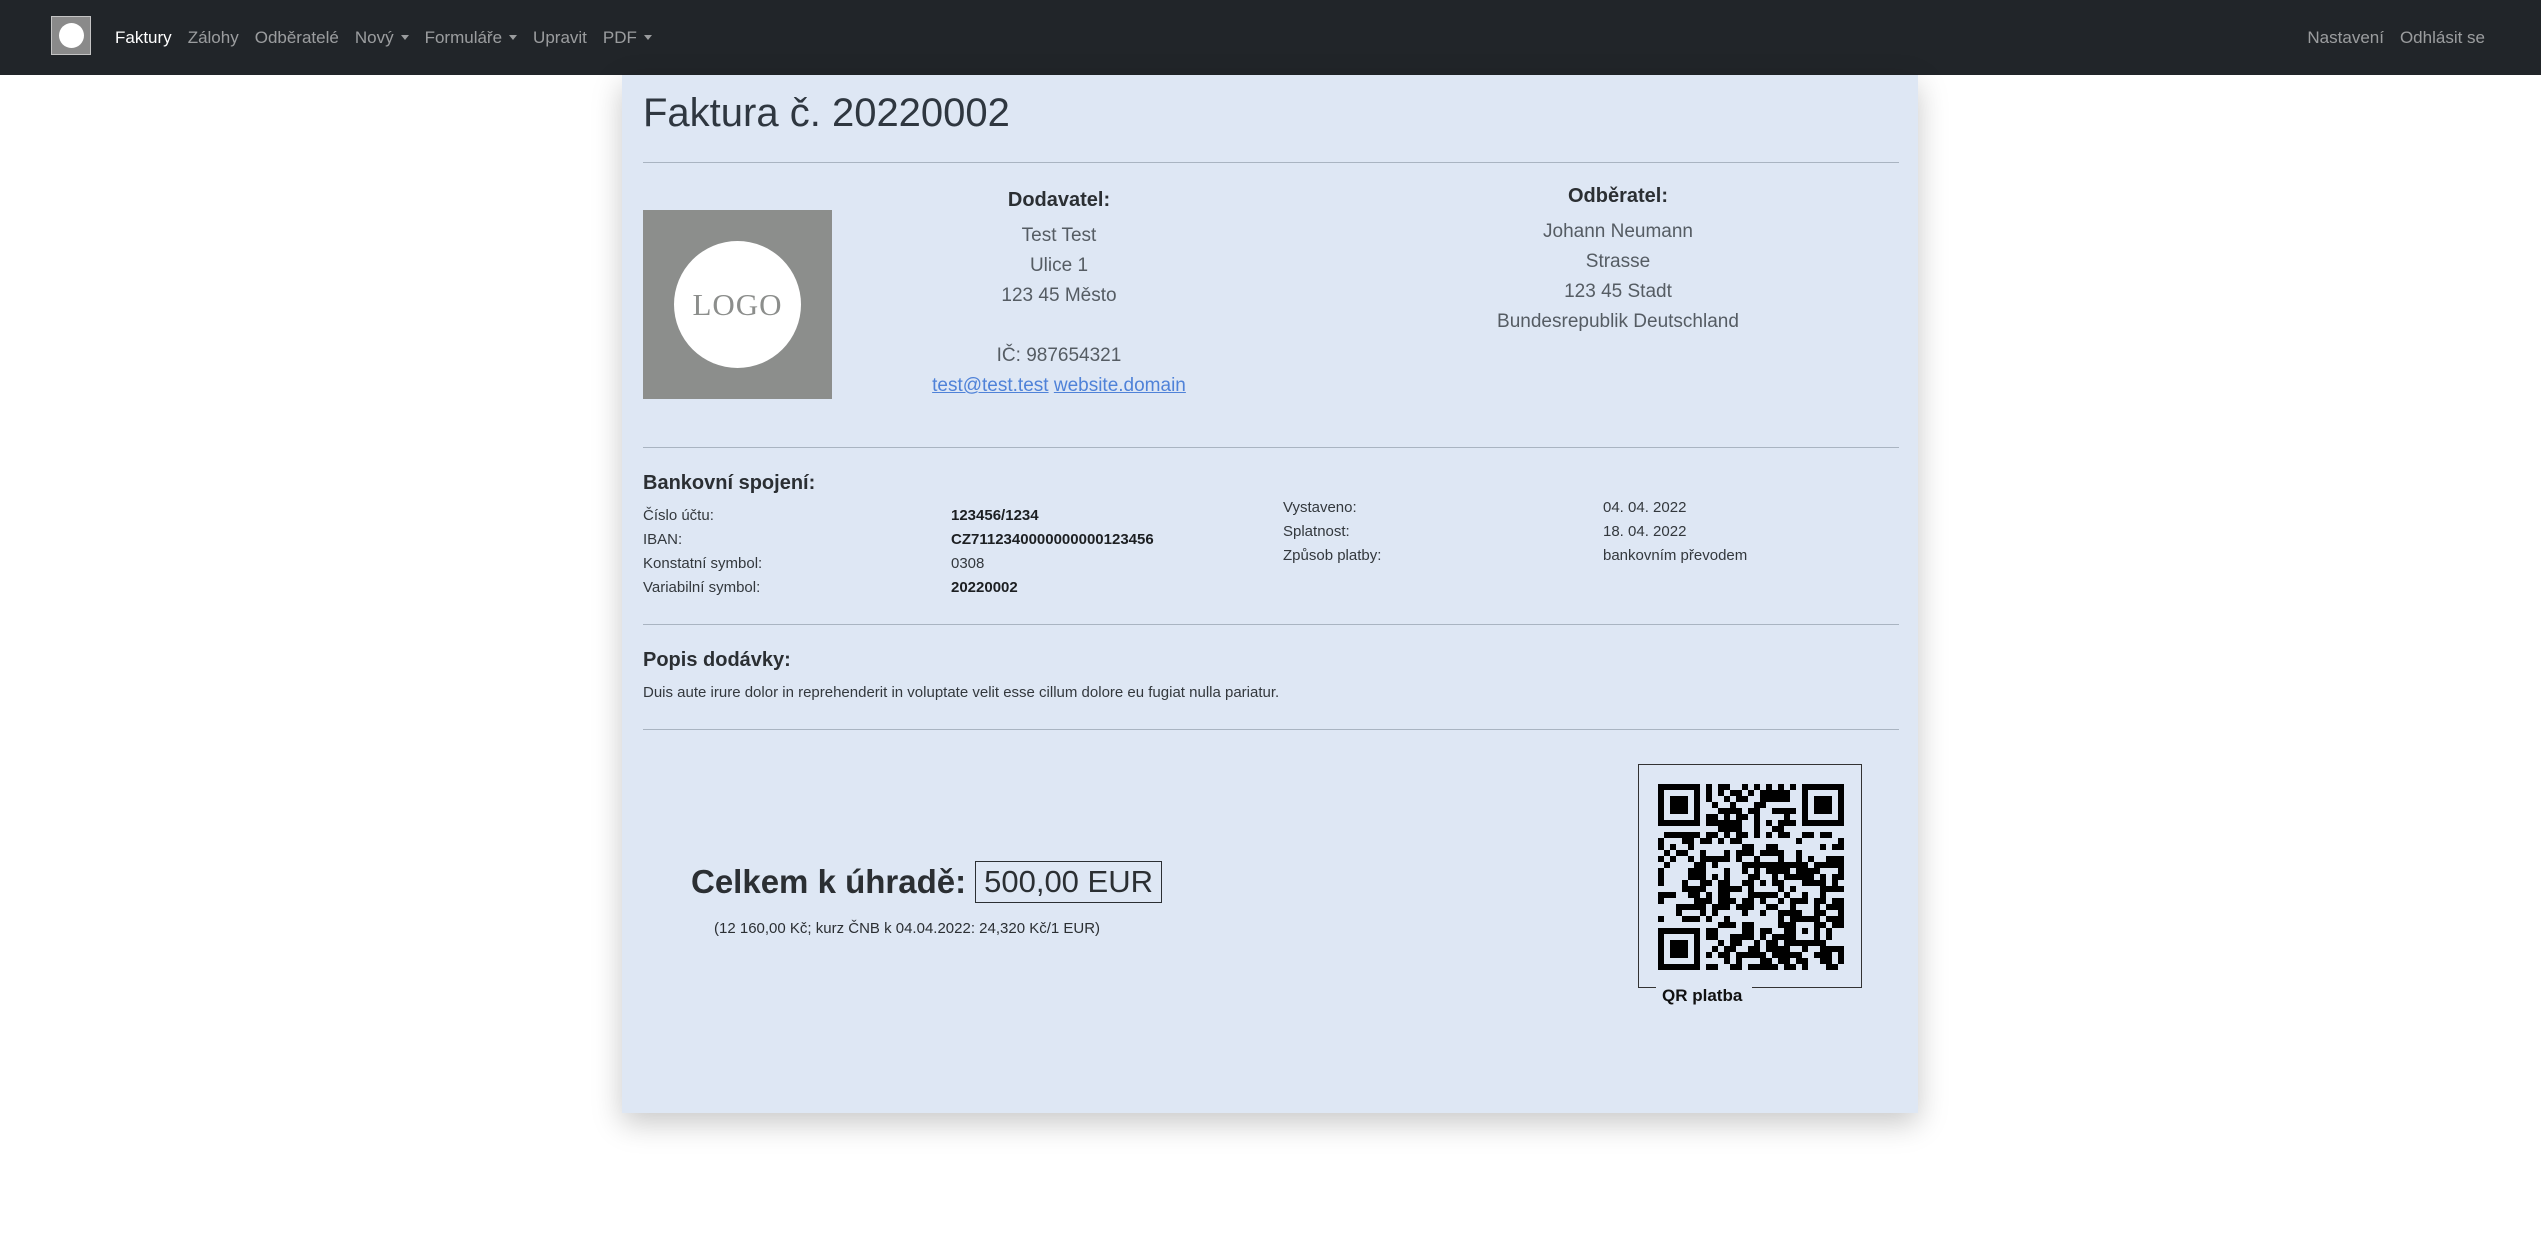  What do you see at coordinates (2345, 38) in the screenshot?
I see `nav-nastaveni: Nastavení` at bounding box center [2345, 38].